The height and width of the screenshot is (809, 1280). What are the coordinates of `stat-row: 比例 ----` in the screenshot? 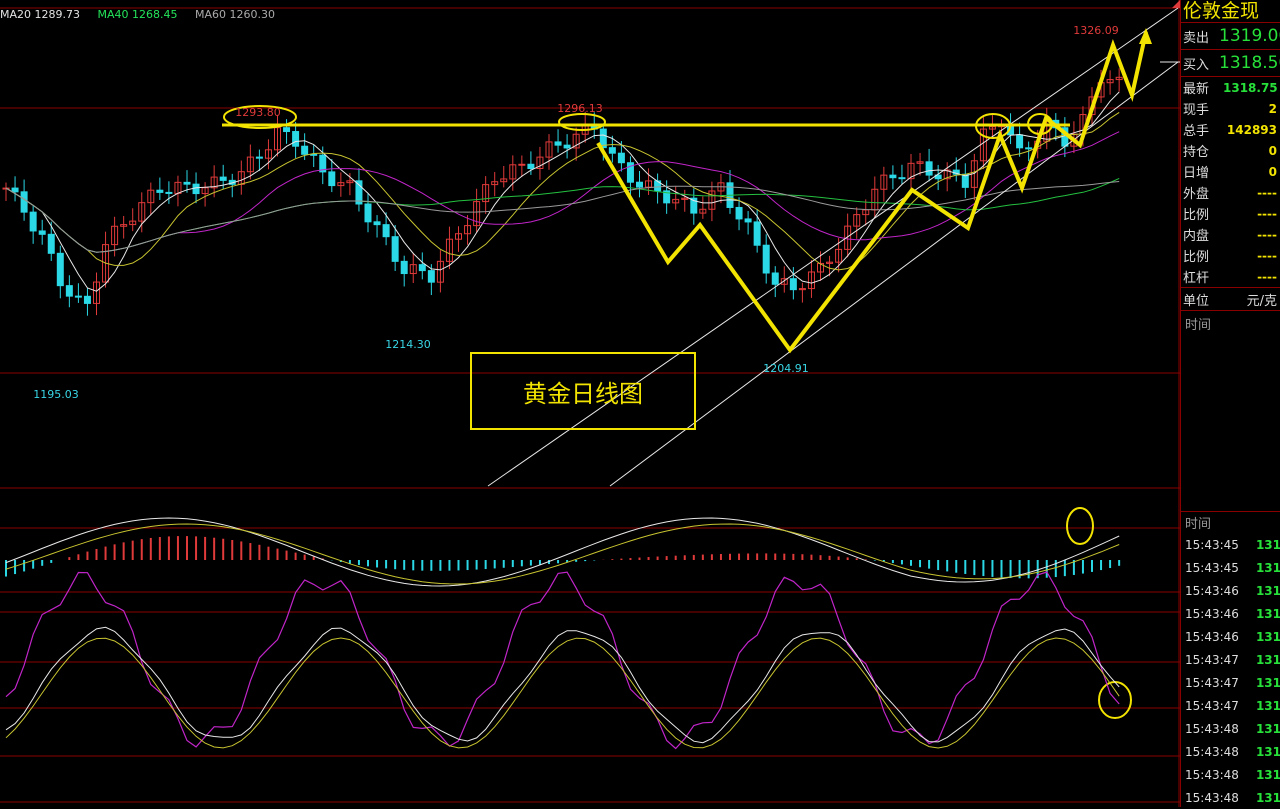 It's located at (1230, 213).